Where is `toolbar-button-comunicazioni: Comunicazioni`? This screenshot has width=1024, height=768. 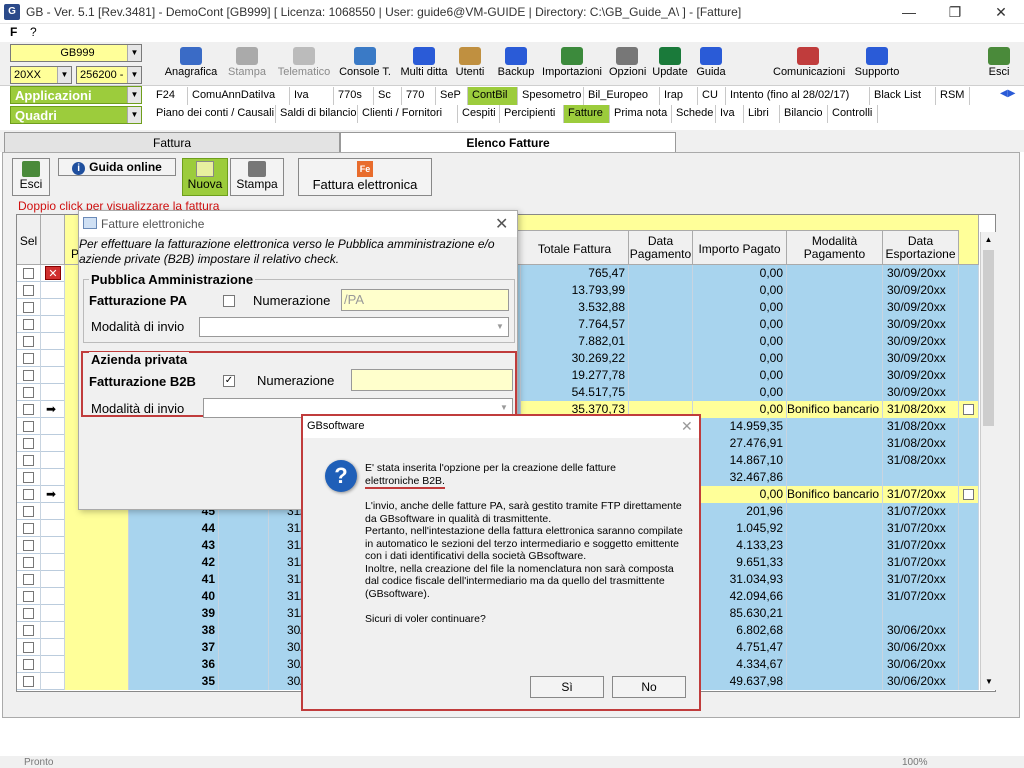 toolbar-button-comunicazioni: Comunicazioni is located at coordinates (808, 63).